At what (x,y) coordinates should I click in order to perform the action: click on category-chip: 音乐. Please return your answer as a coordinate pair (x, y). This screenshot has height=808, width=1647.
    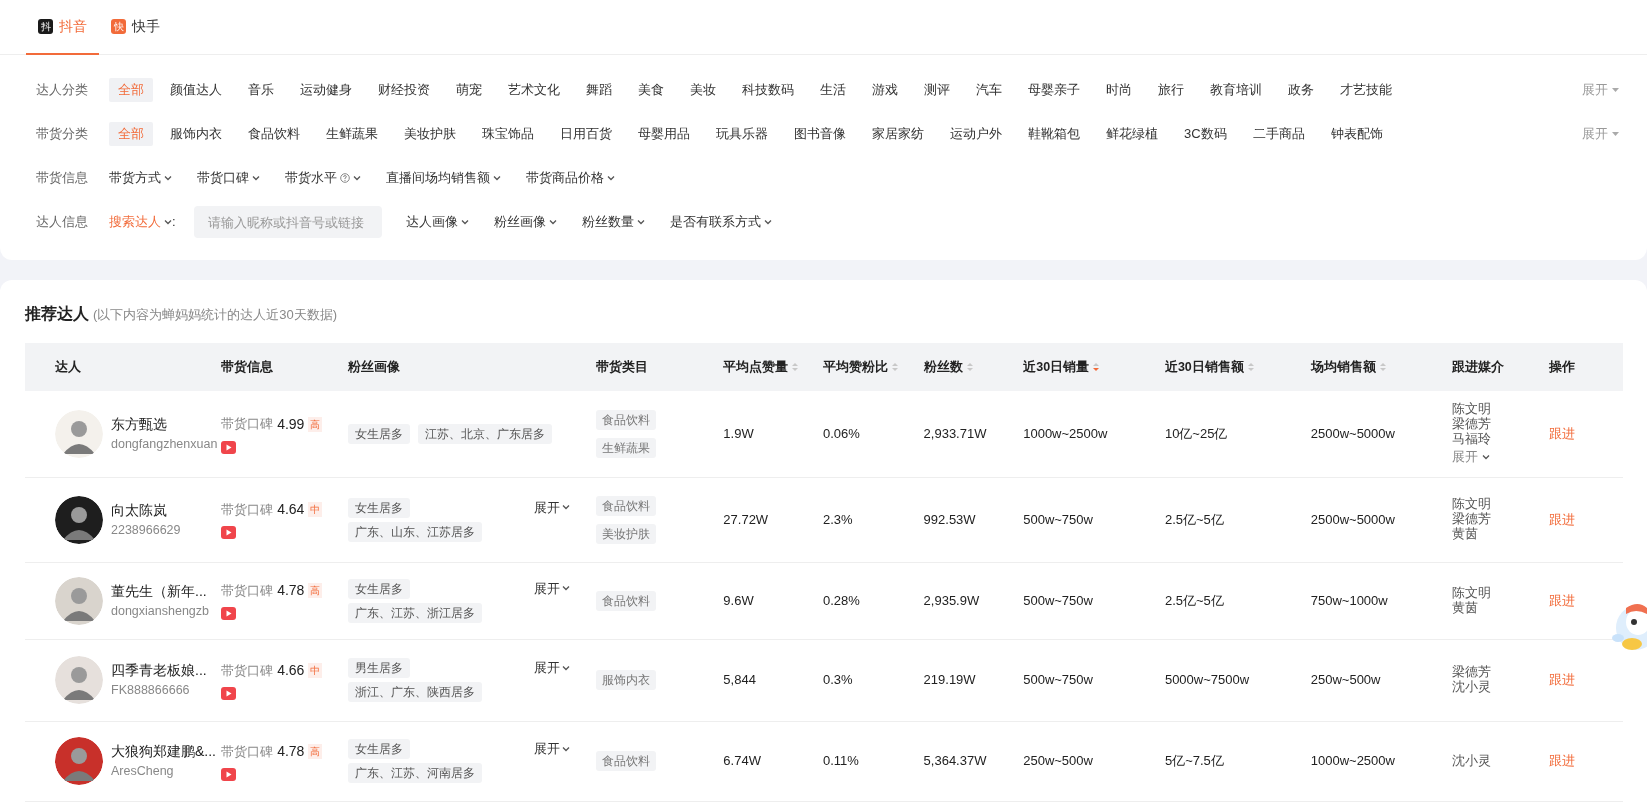
    Looking at the image, I should click on (261, 90).